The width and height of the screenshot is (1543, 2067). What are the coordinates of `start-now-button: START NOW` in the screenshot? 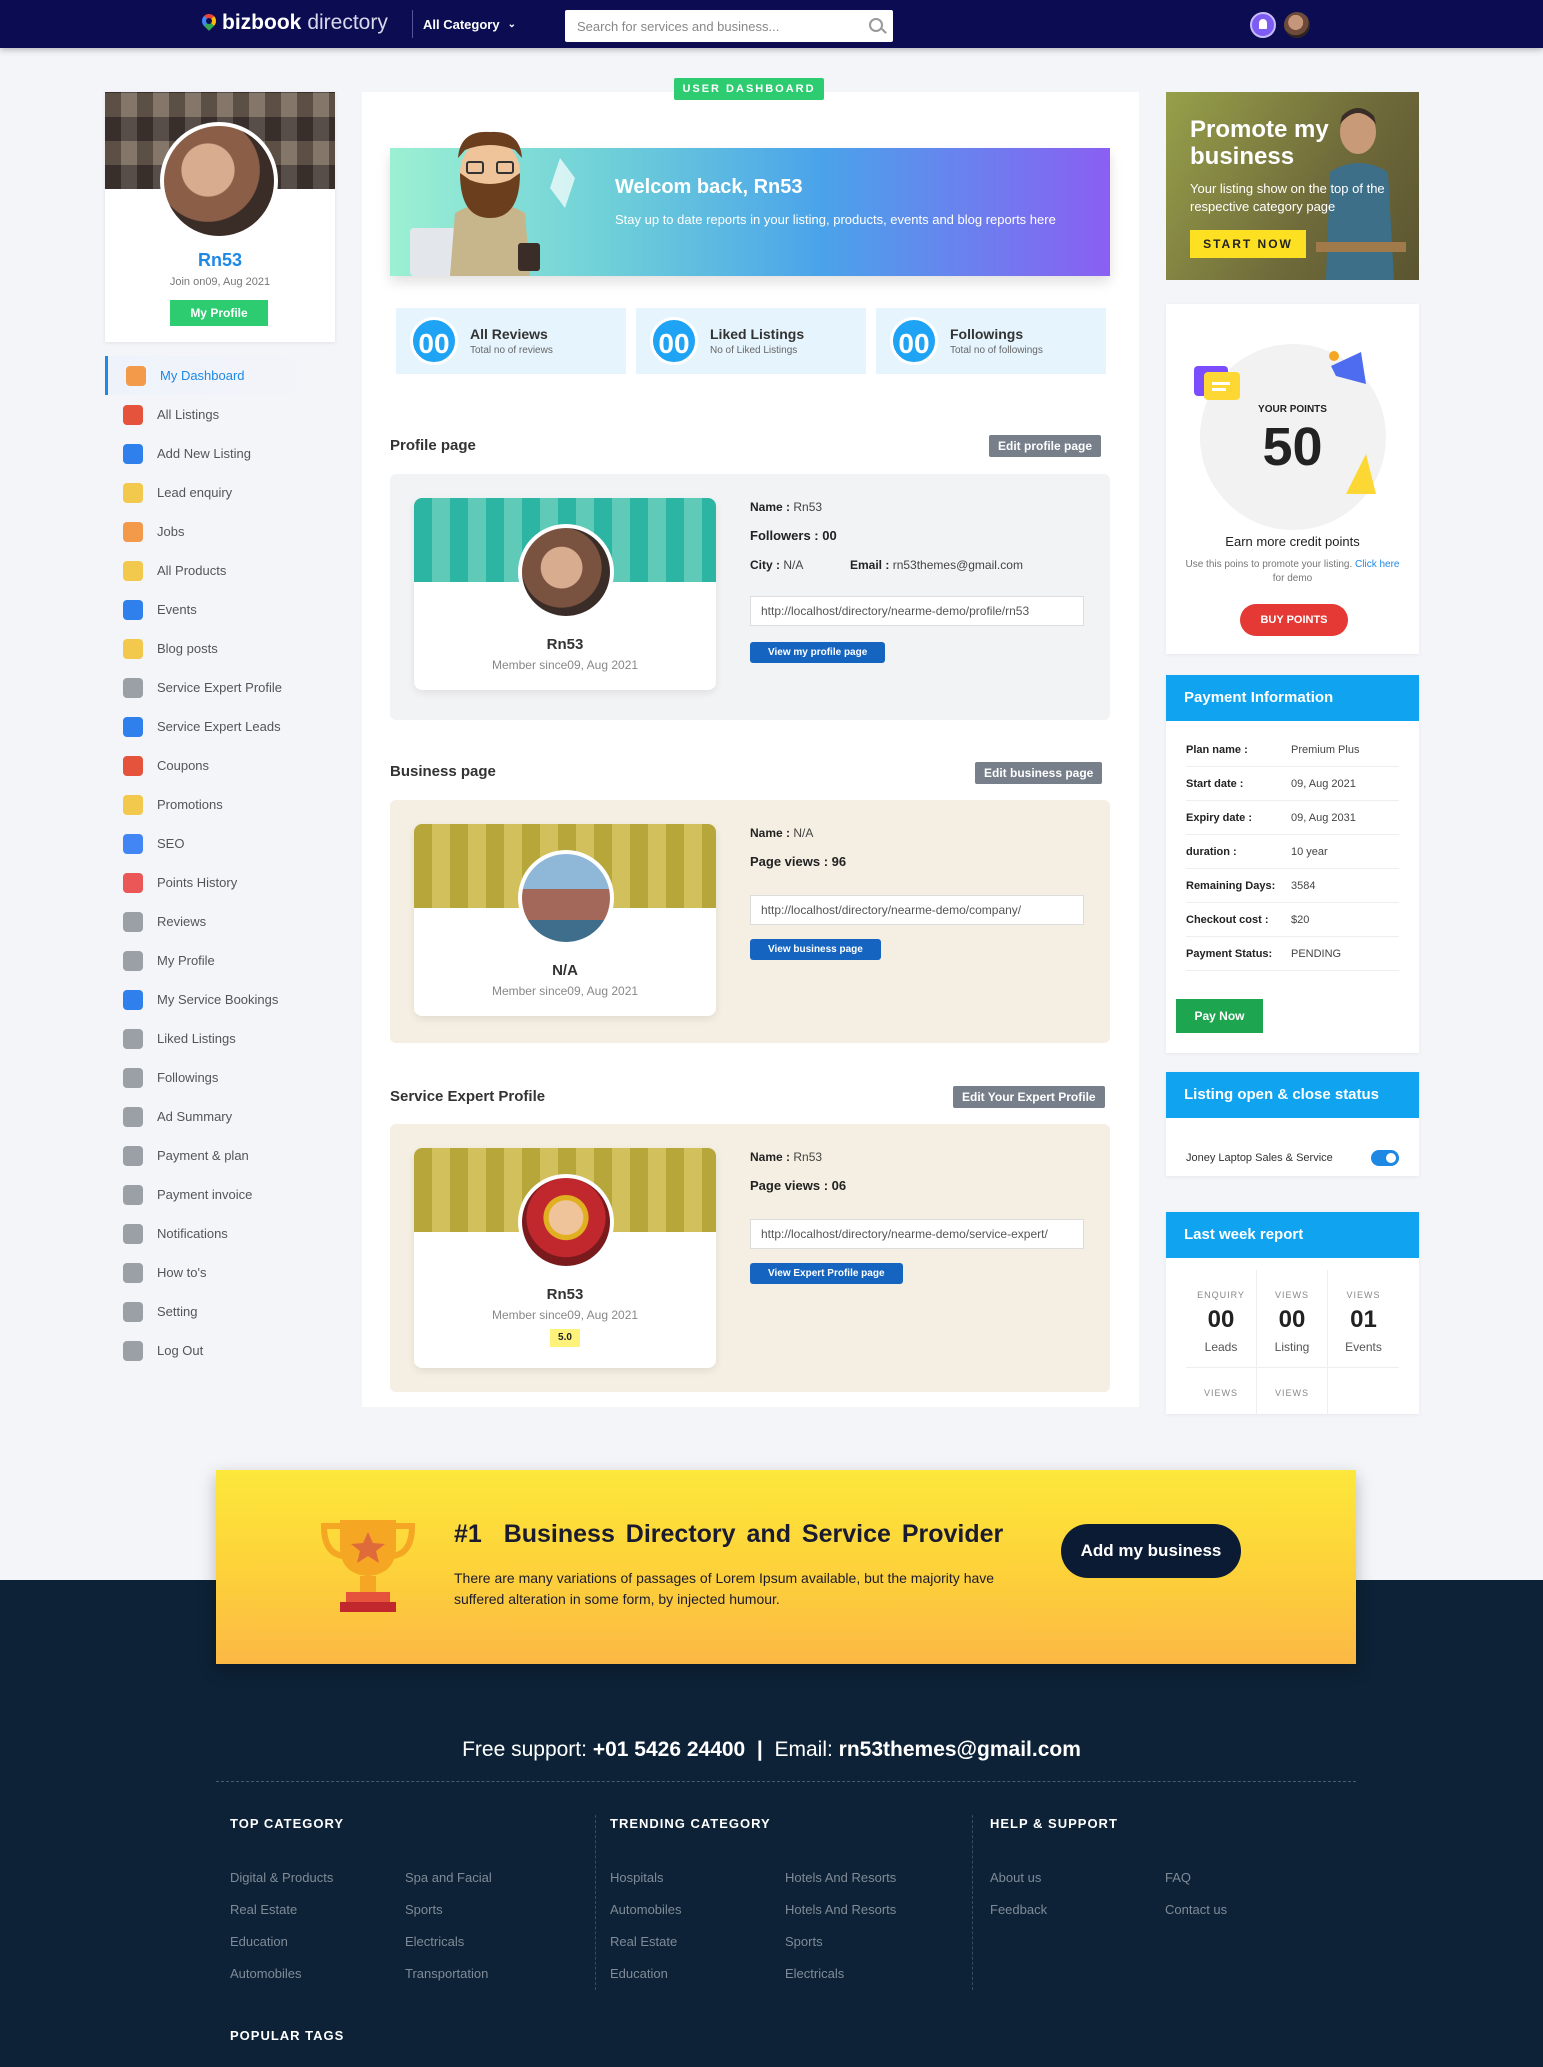 It's located at (1248, 244).